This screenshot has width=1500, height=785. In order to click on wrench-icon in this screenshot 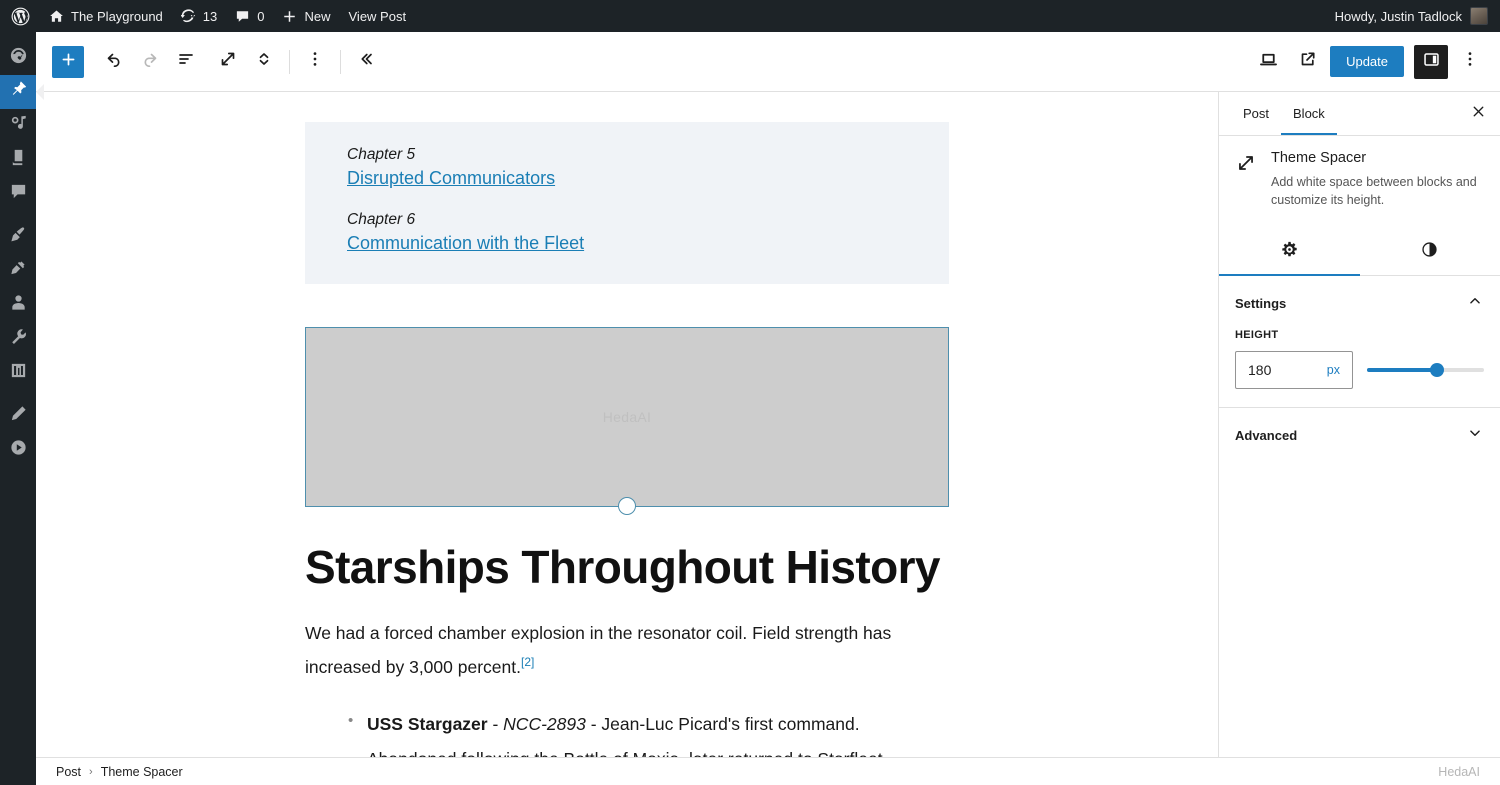, I will do `click(18, 339)`.